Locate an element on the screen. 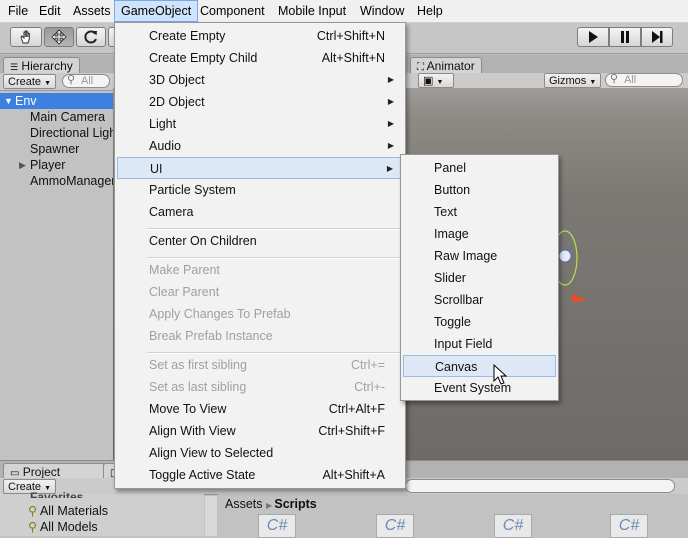 The height and width of the screenshot is (538, 688). fav-item-label: All Models is located at coordinates (68, 527).